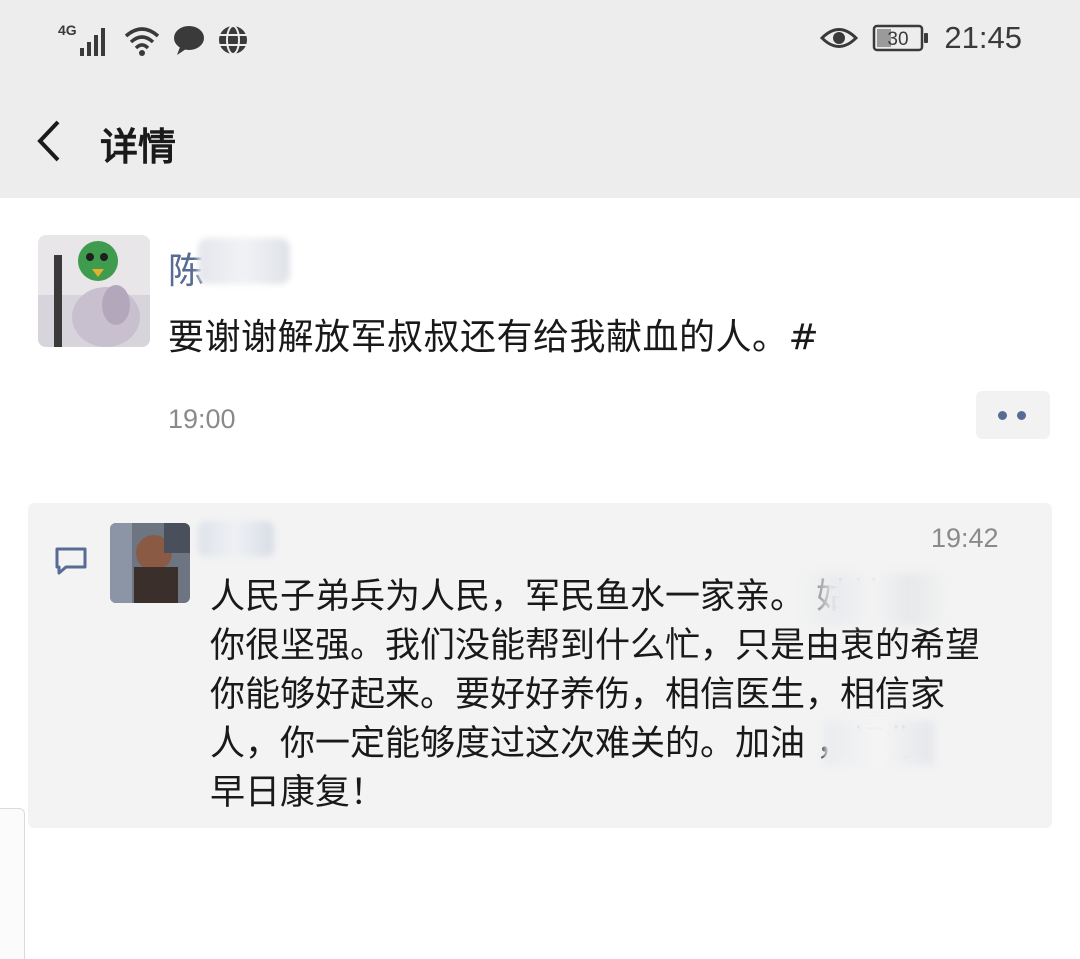 This screenshot has height=959, width=1080. I want to click on avatar, so click(94, 291).